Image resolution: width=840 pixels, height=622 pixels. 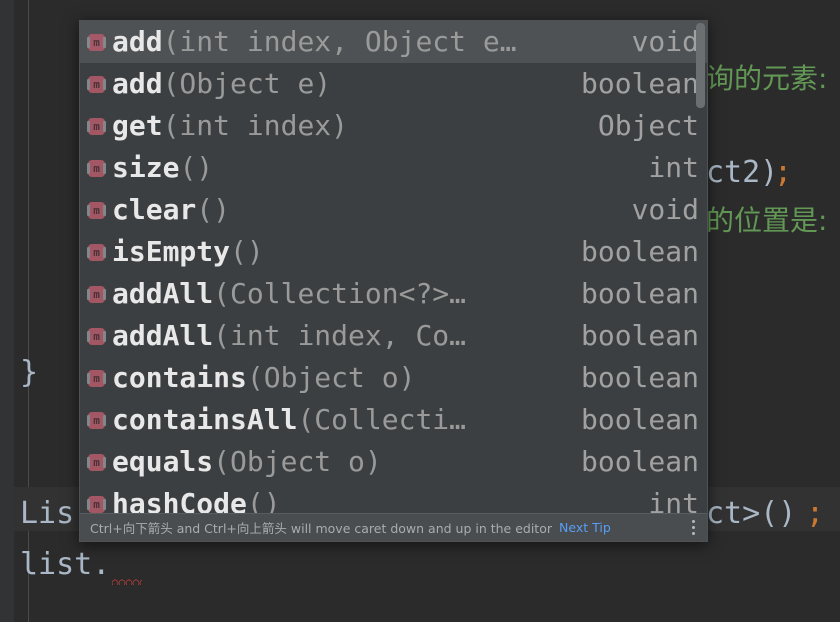 I want to click on completion-item: m clear() void, so click(x=393, y=210).